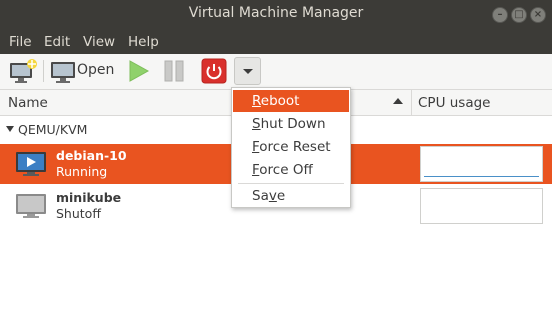 Image resolution: width=552 pixels, height=310 pixels. Describe the element at coordinates (31, 164) in the screenshot. I see `running-vm-icon` at that location.